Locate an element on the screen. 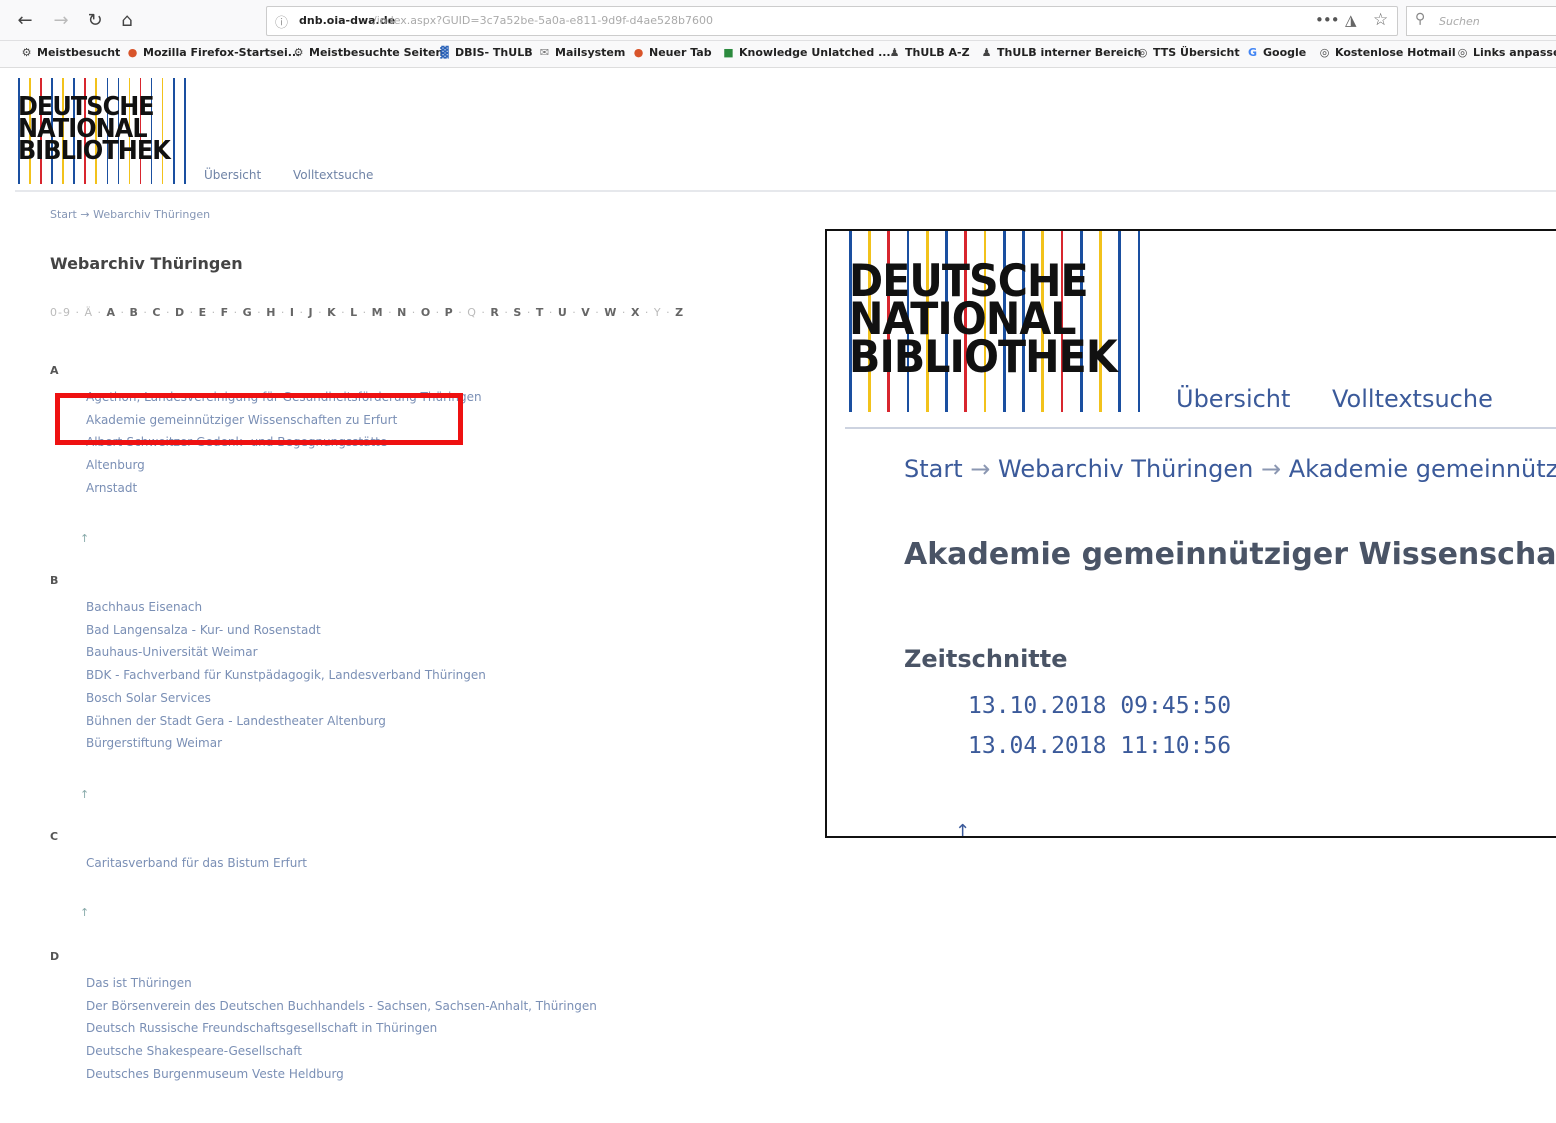 This screenshot has width=1556, height=1123. bookmark-label: Meistbesucht is located at coordinates (79, 52).